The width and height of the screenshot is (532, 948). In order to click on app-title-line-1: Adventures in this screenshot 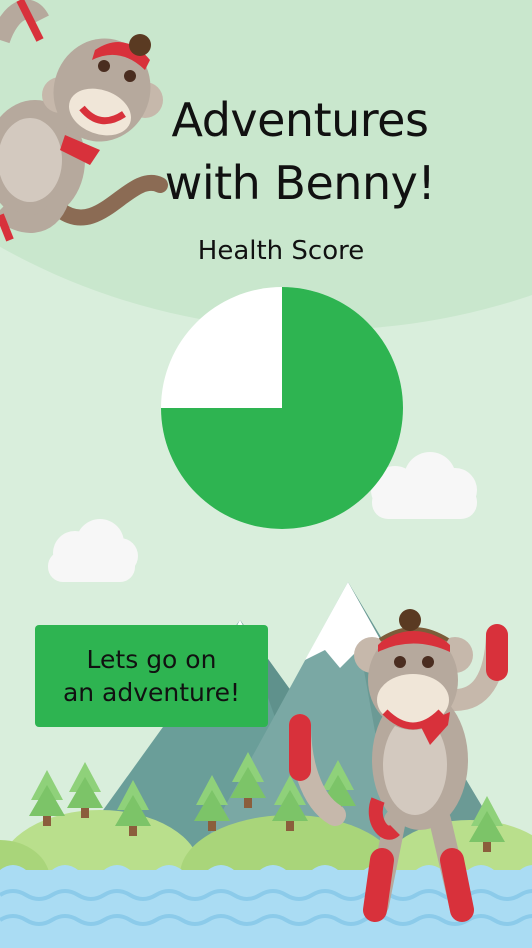, I will do `click(300, 120)`.